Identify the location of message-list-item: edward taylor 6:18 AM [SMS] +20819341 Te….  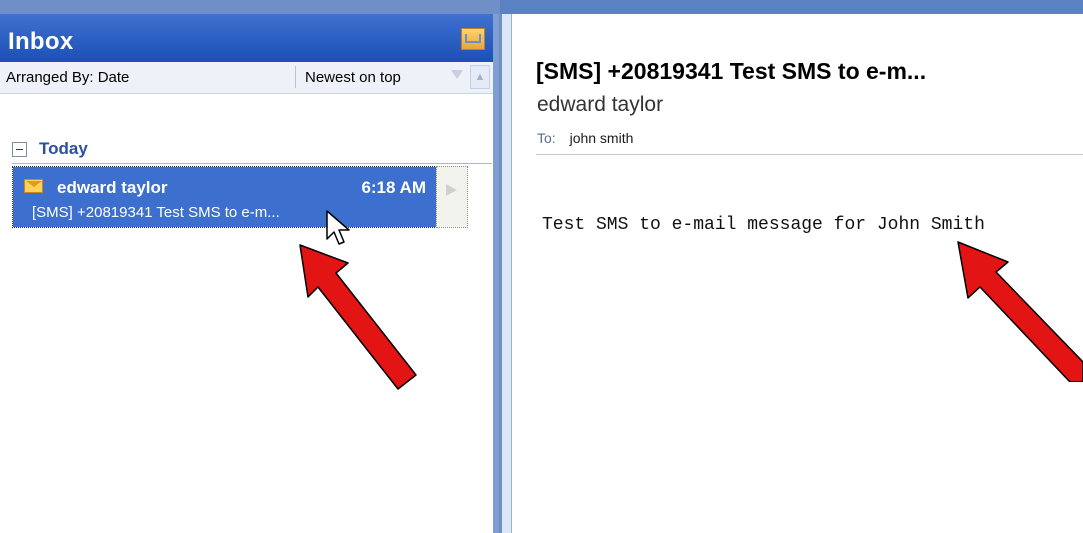
(224, 197).